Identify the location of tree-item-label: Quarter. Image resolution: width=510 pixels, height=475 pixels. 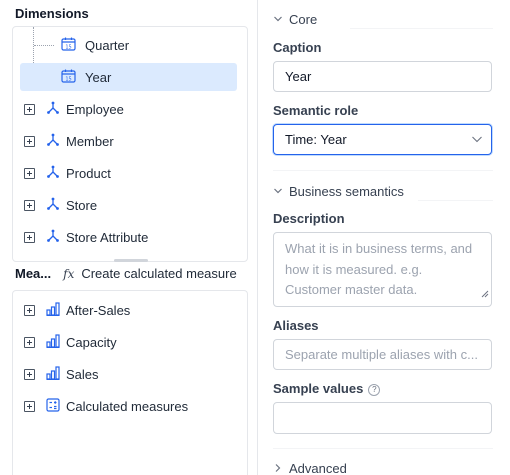
(107, 45).